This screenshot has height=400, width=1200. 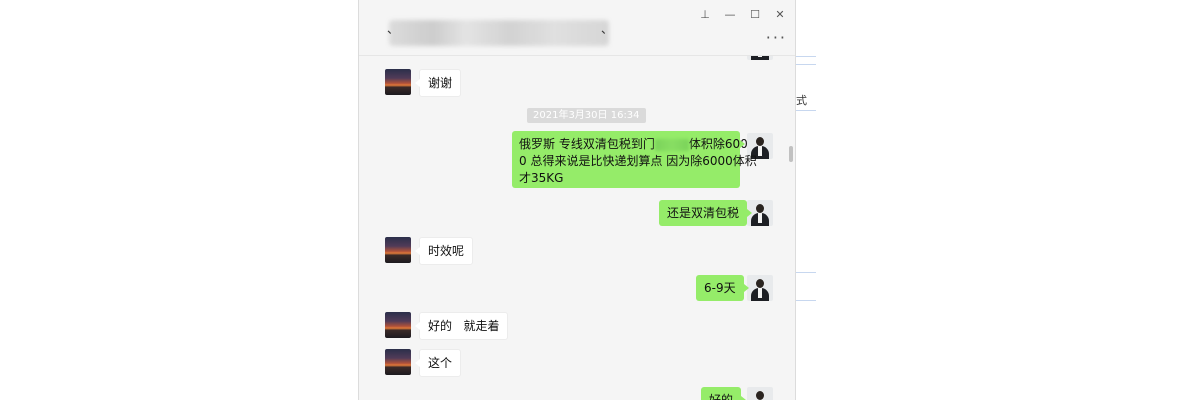 I want to click on maximize-icon: ☐, so click(x=755, y=15).